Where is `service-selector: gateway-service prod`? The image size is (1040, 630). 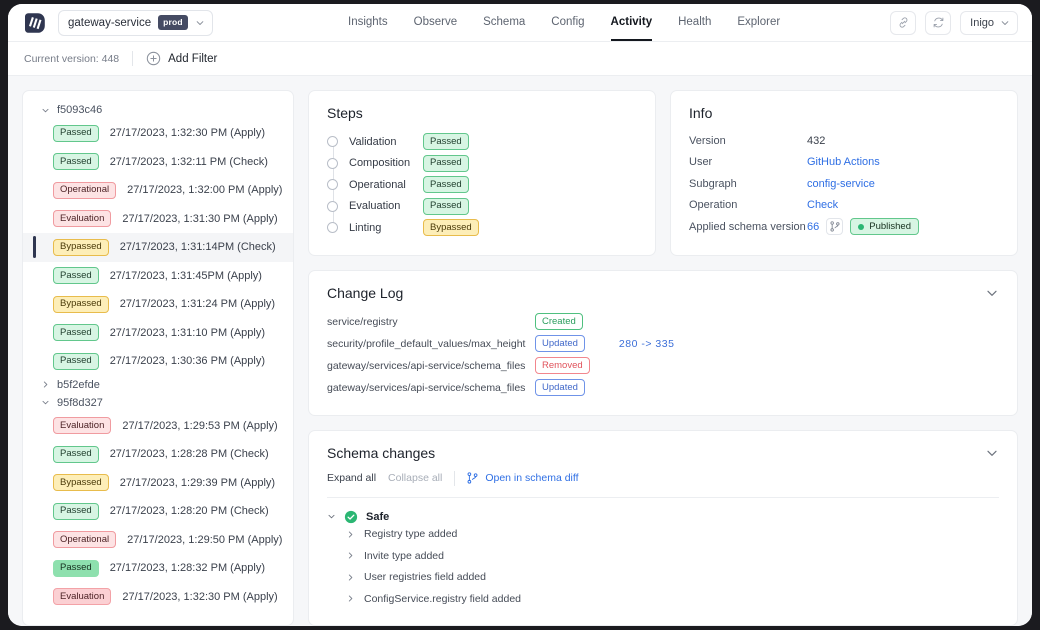 service-selector: gateway-service prod is located at coordinates (135, 22).